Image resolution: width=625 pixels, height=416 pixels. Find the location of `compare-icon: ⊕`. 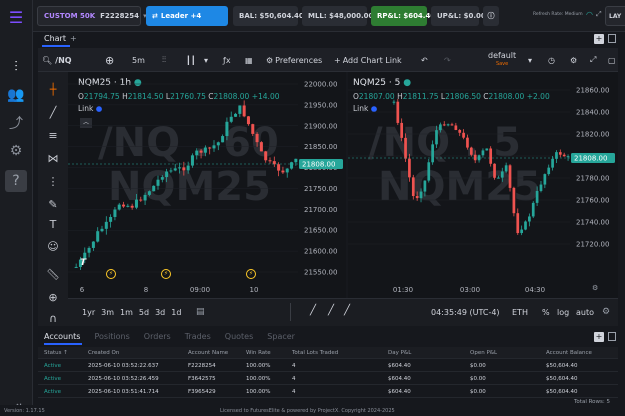

compare-icon: ⊕ is located at coordinates (109, 60).